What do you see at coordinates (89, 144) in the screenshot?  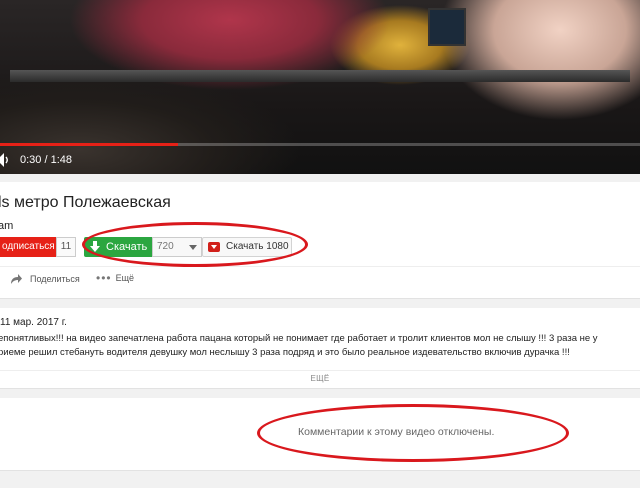 I see `progress-fill` at bounding box center [89, 144].